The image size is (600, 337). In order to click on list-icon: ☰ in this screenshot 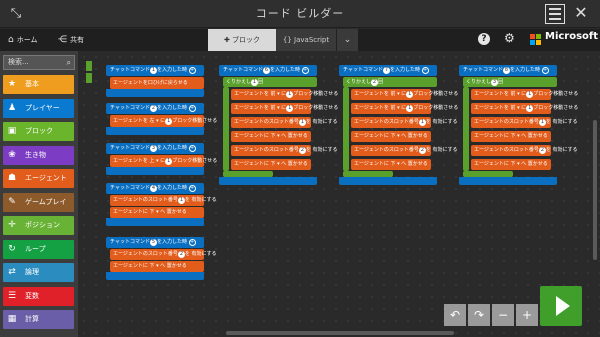, I will do `click(12, 295)`.